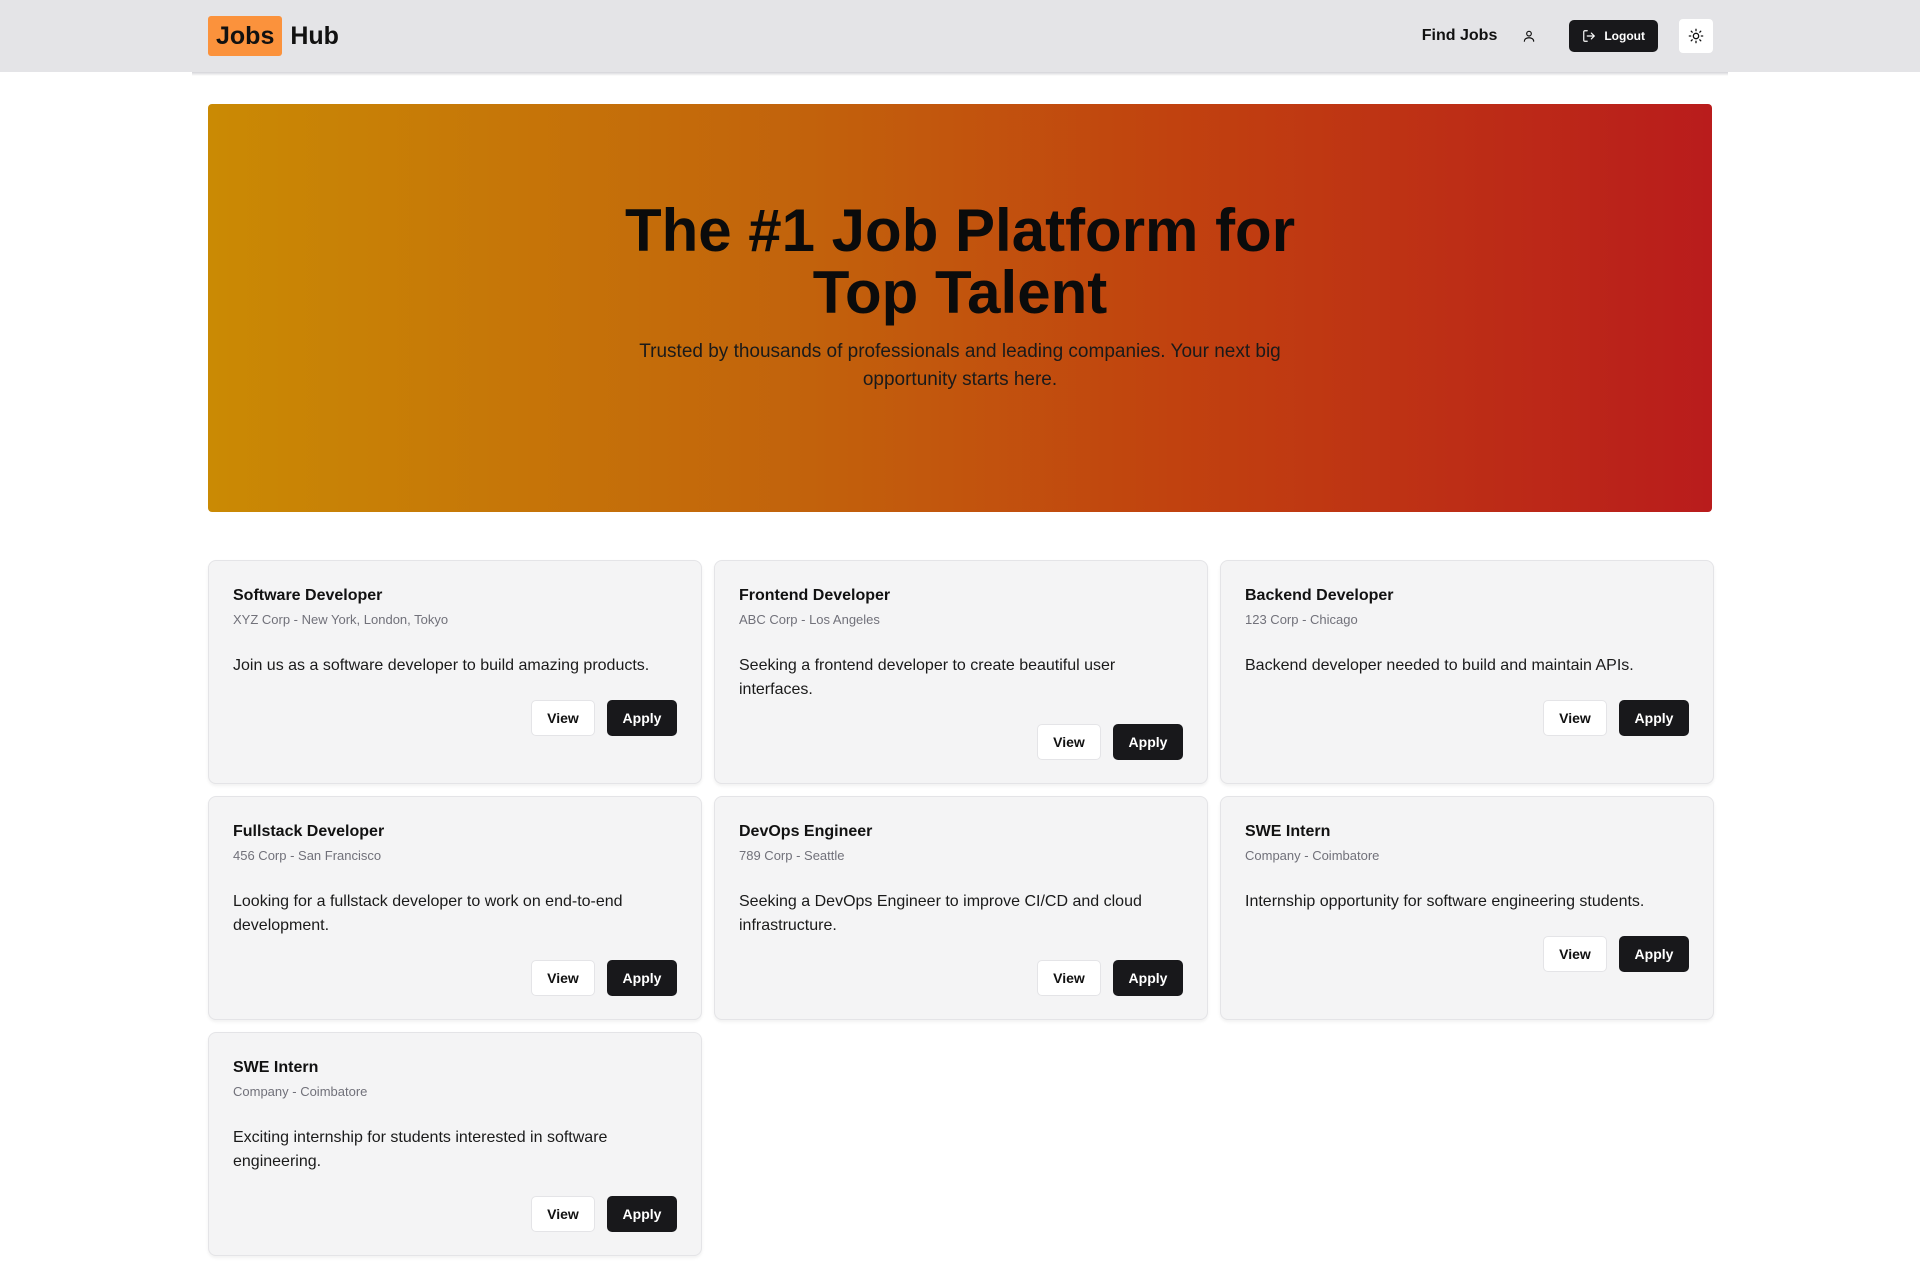  Describe the element at coordinates (960, 36) in the screenshot. I see `top-navbar: Jobs Hub Find Jobs Logout` at that location.